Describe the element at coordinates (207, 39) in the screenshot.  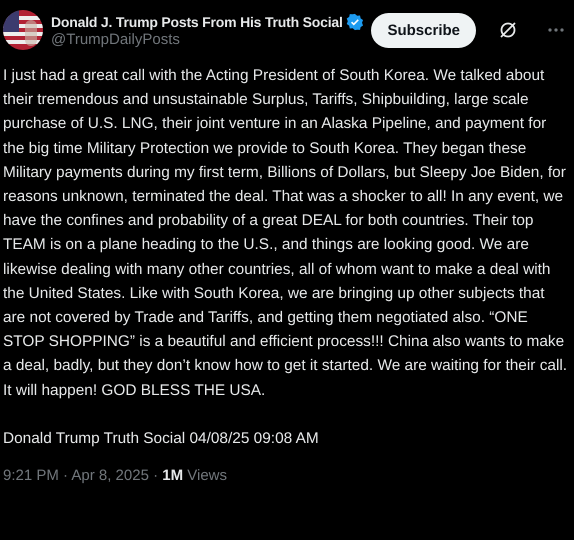
I see `author-handle: @TrumpDailyPosts` at that location.